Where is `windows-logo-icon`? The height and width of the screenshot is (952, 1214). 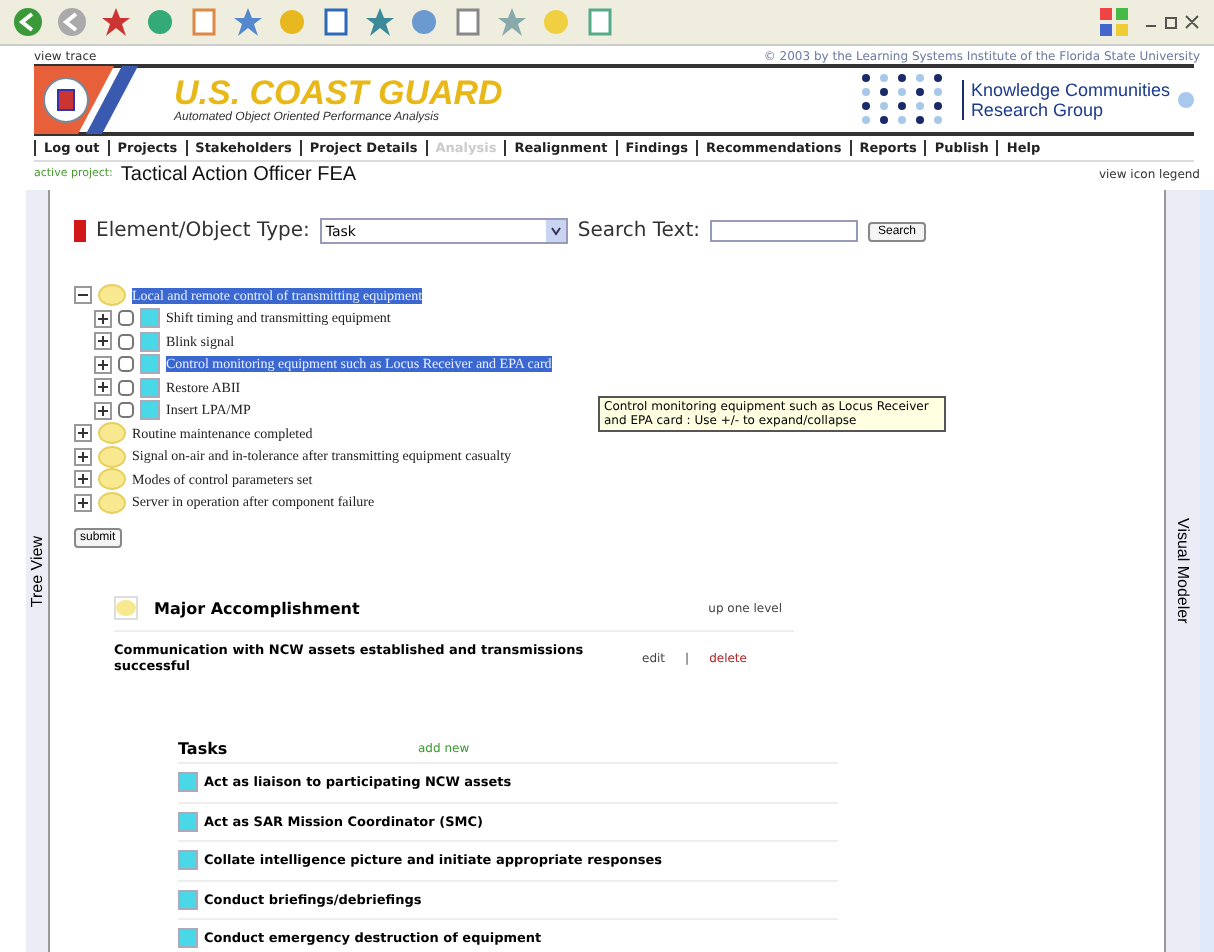 windows-logo-icon is located at coordinates (1114, 22).